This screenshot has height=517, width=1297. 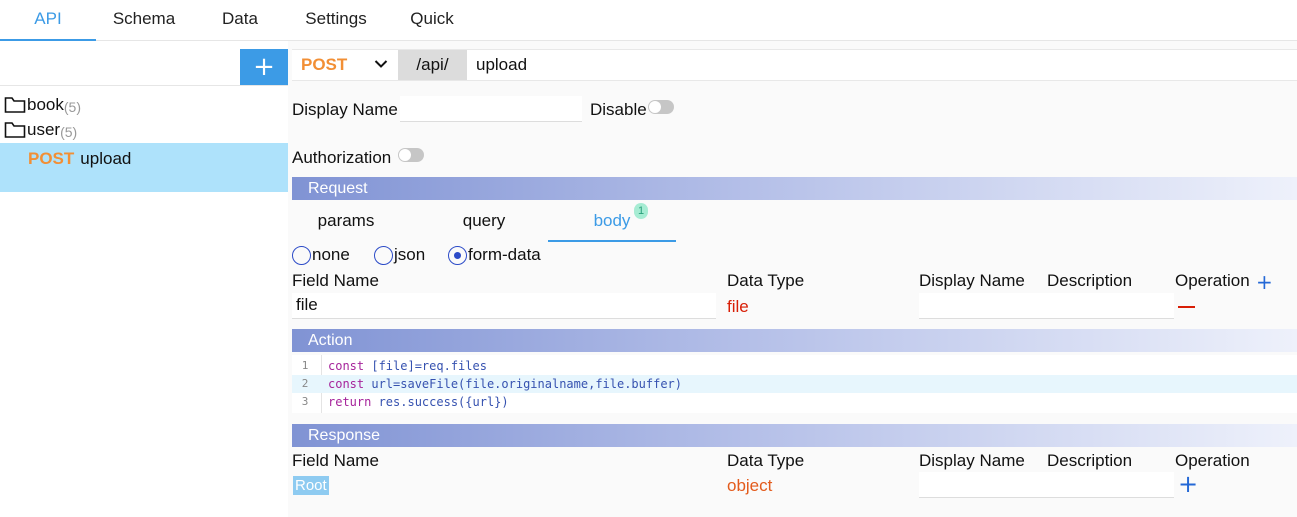 I want to click on line-number: 2, so click(x=305, y=383).